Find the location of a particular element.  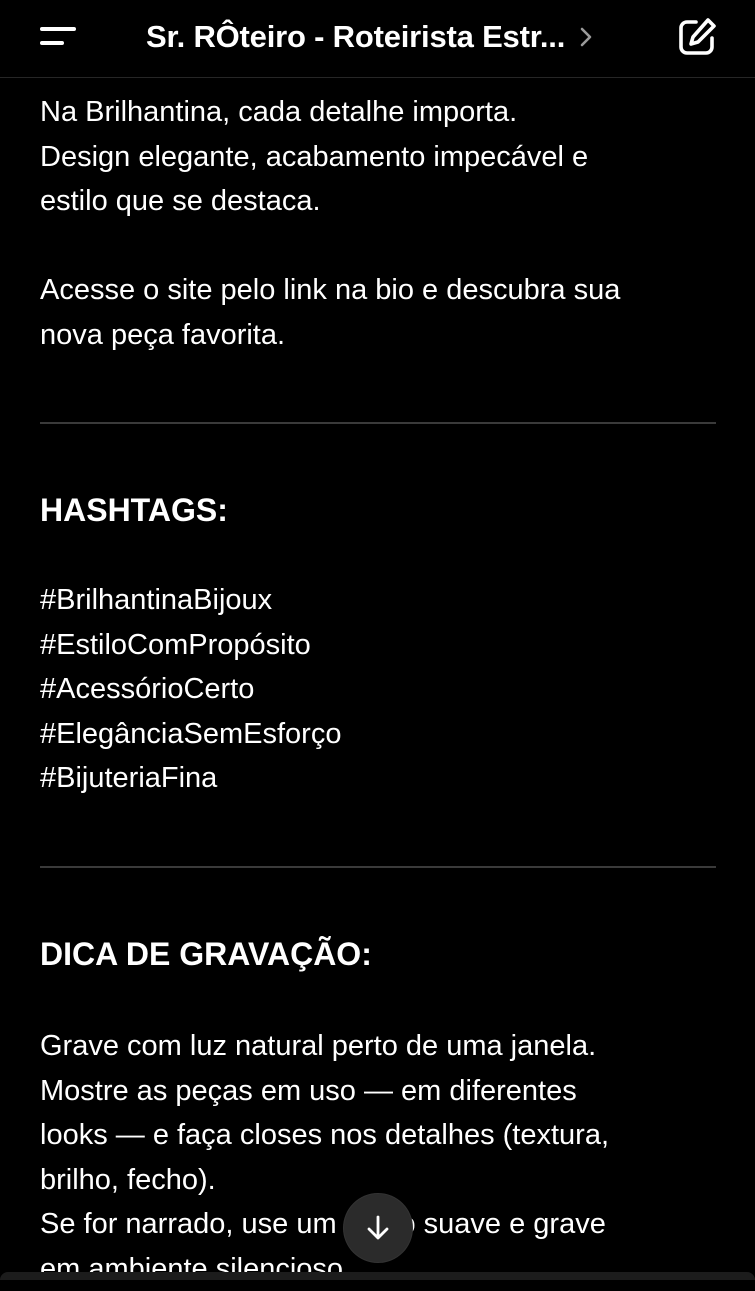

scroll-to-bottom-button is located at coordinates (378, 1228).